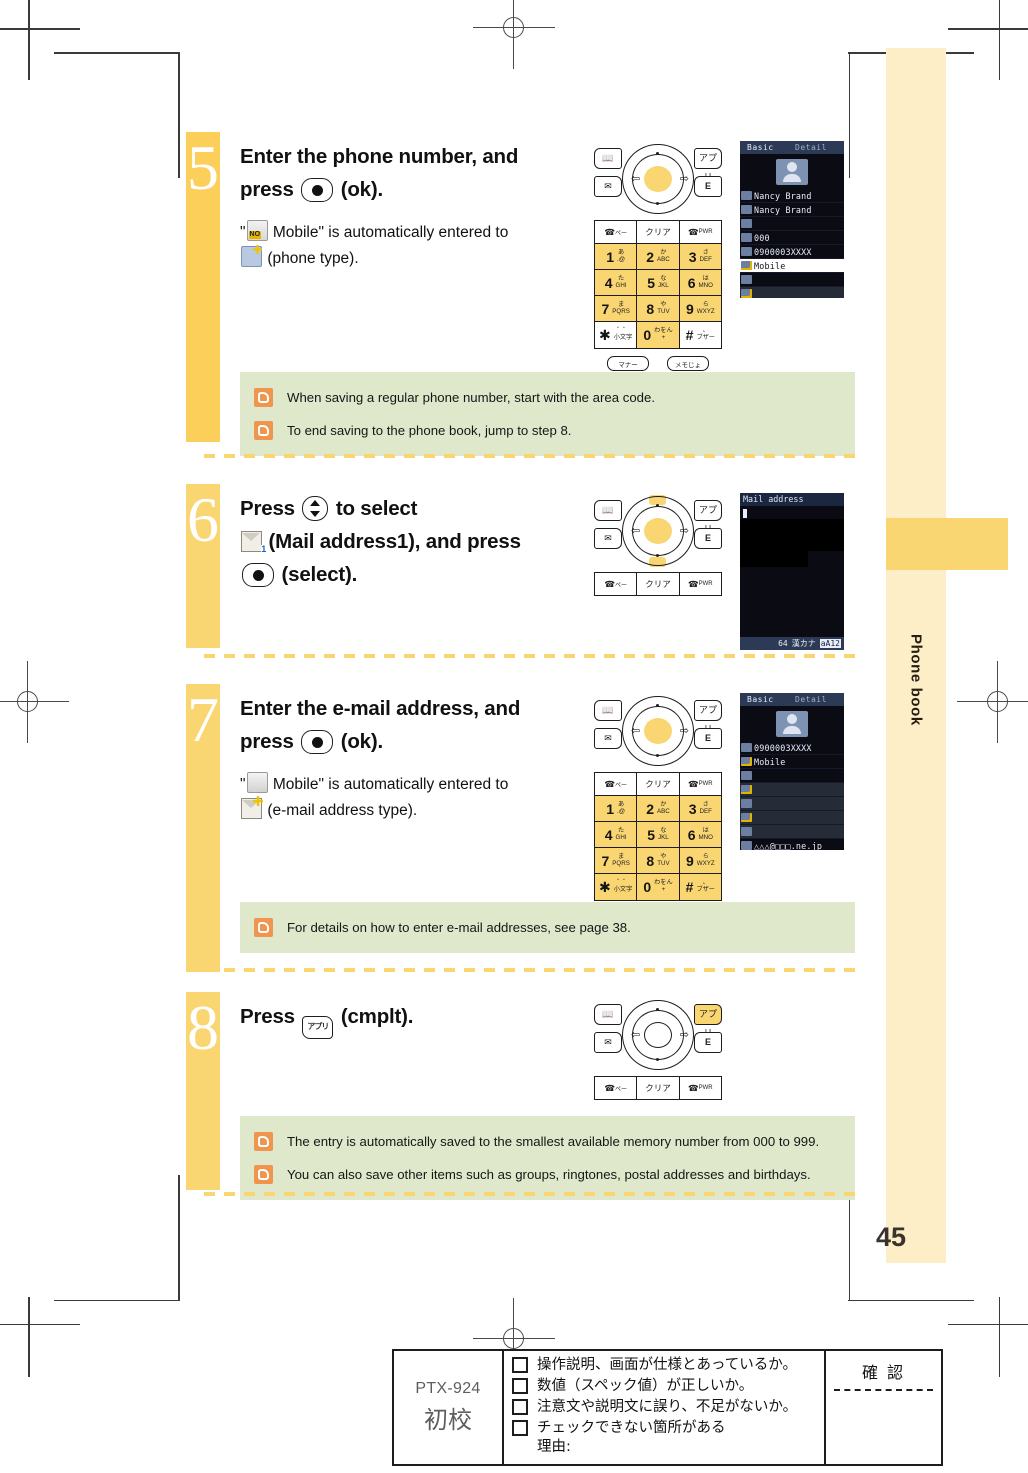 Image resolution: width=1028 pixels, height=1473 pixels. What do you see at coordinates (263, 430) in the screenshot?
I see `hand-pointer-icon` at bounding box center [263, 430].